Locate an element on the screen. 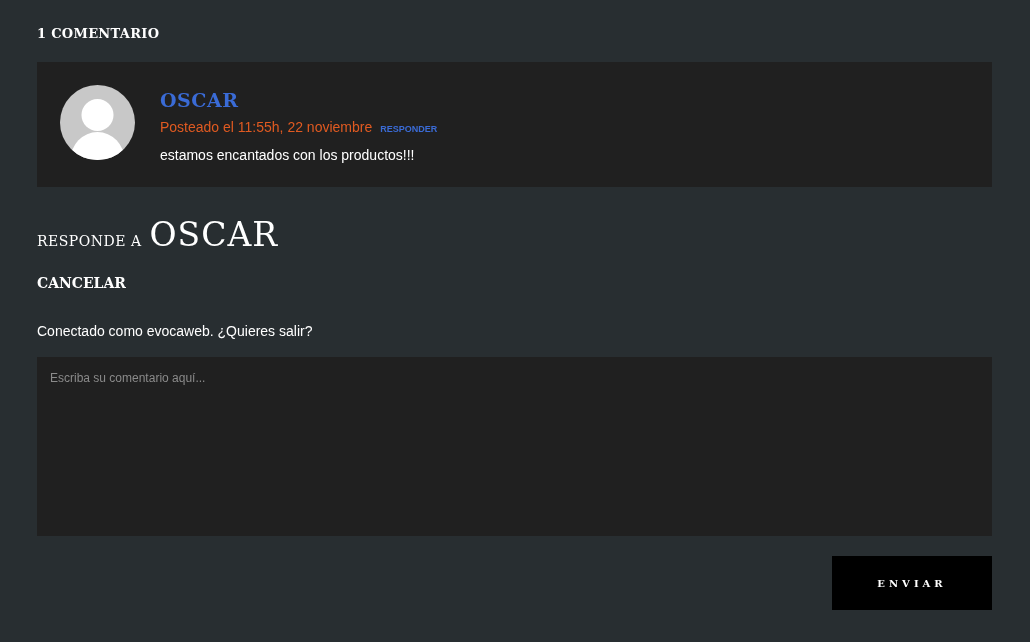 The width and height of the screenshot is (1030, 642). avatar-icon is located at coordinates (97, 122).